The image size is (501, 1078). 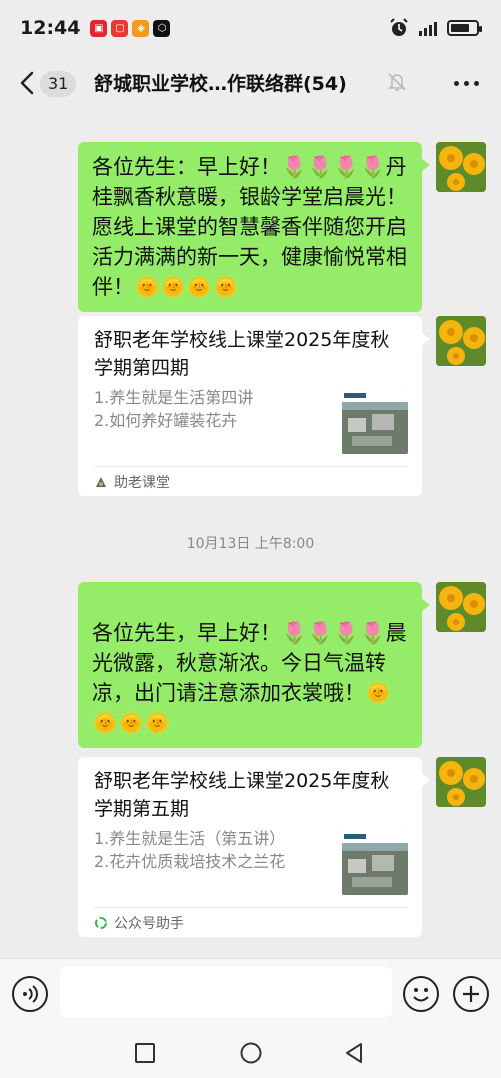 I want to click on app-notification-icon: ▣, so click(x=99, y=28).